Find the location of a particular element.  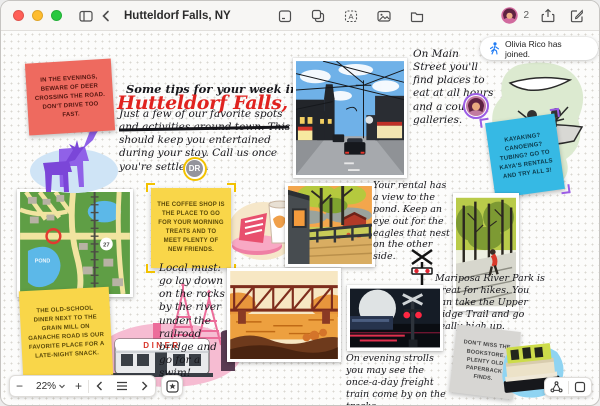

frame-icon is located at coordinates (580, 387).